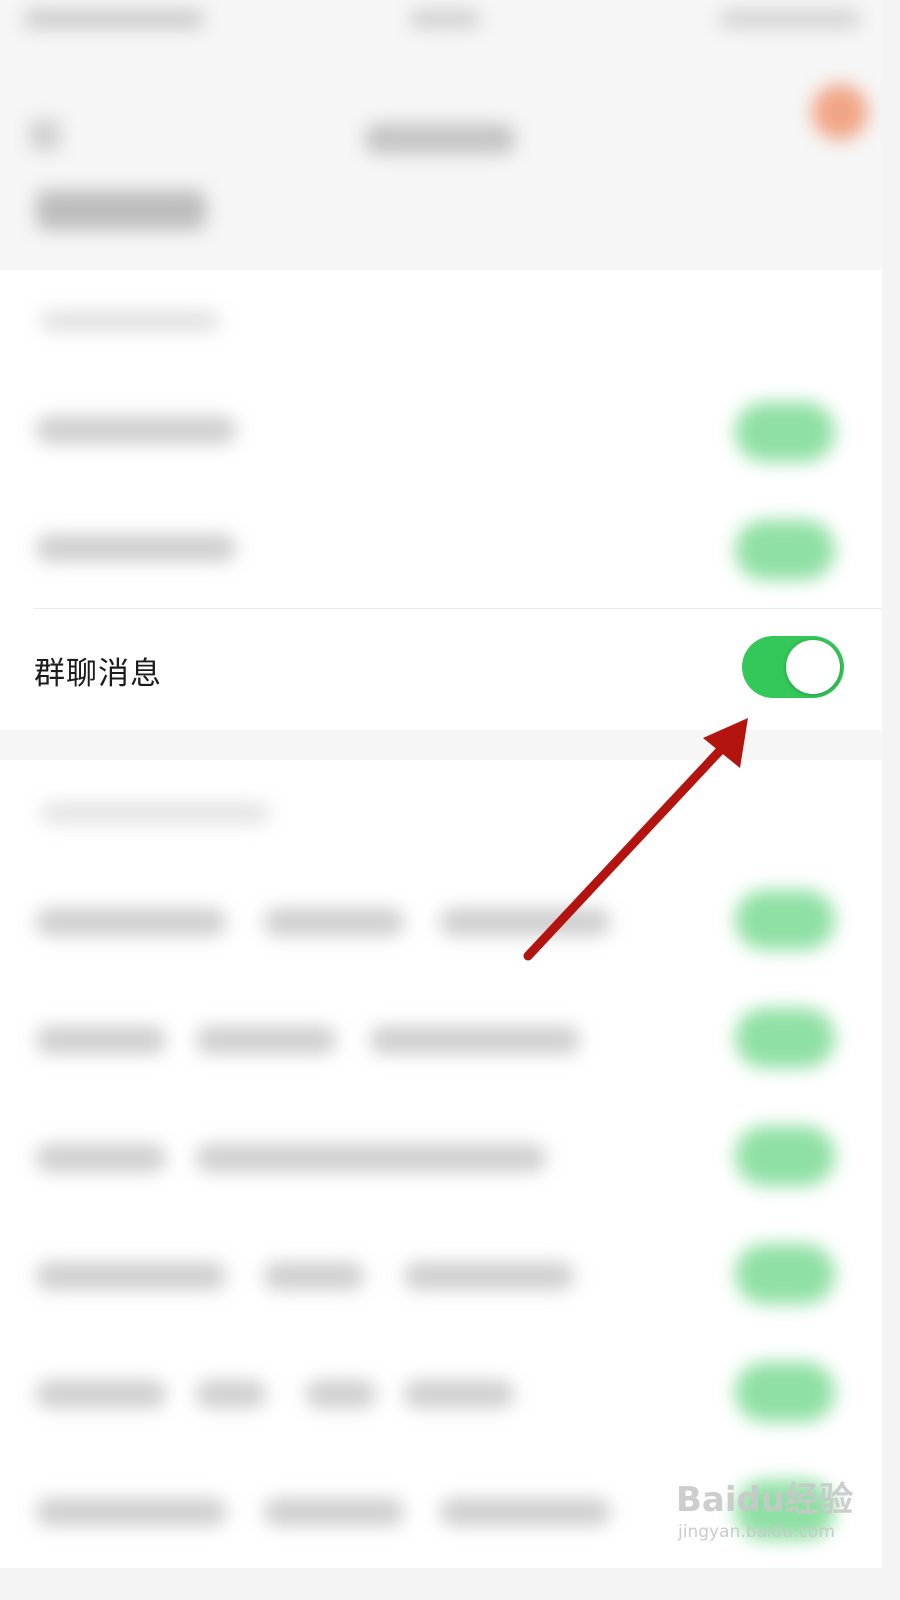  What do you see at coordinates (114, 19) in the screenshot?
I see `status-left-blurred` at bounding box center [114, 19].